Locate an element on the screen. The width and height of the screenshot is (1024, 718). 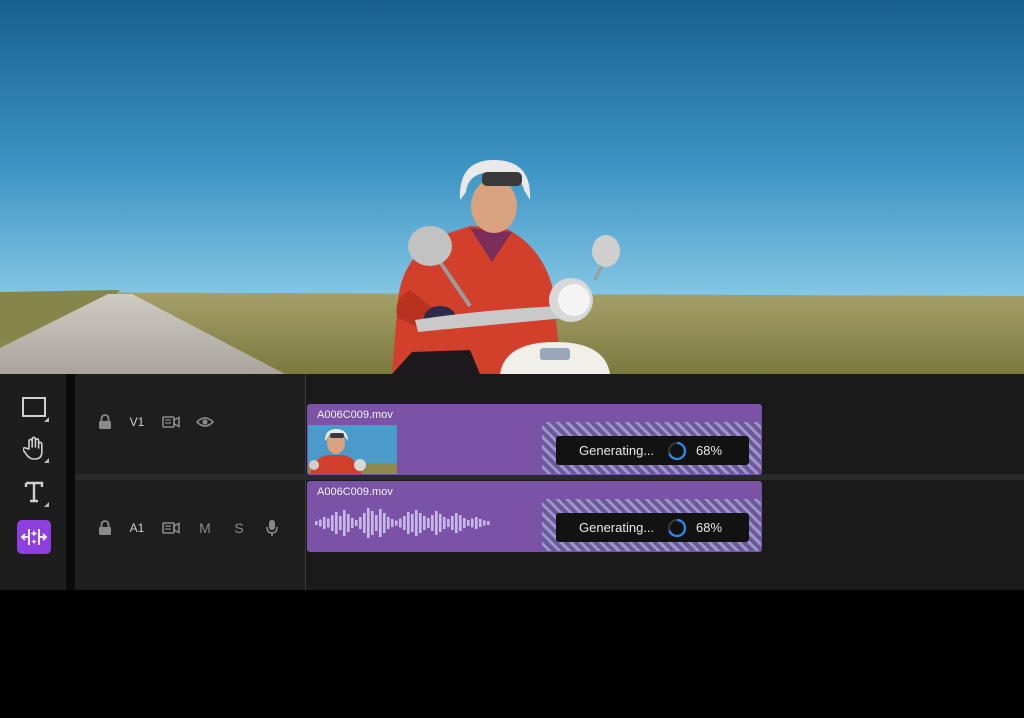
hand-tool is located at coordinates (34, 448).